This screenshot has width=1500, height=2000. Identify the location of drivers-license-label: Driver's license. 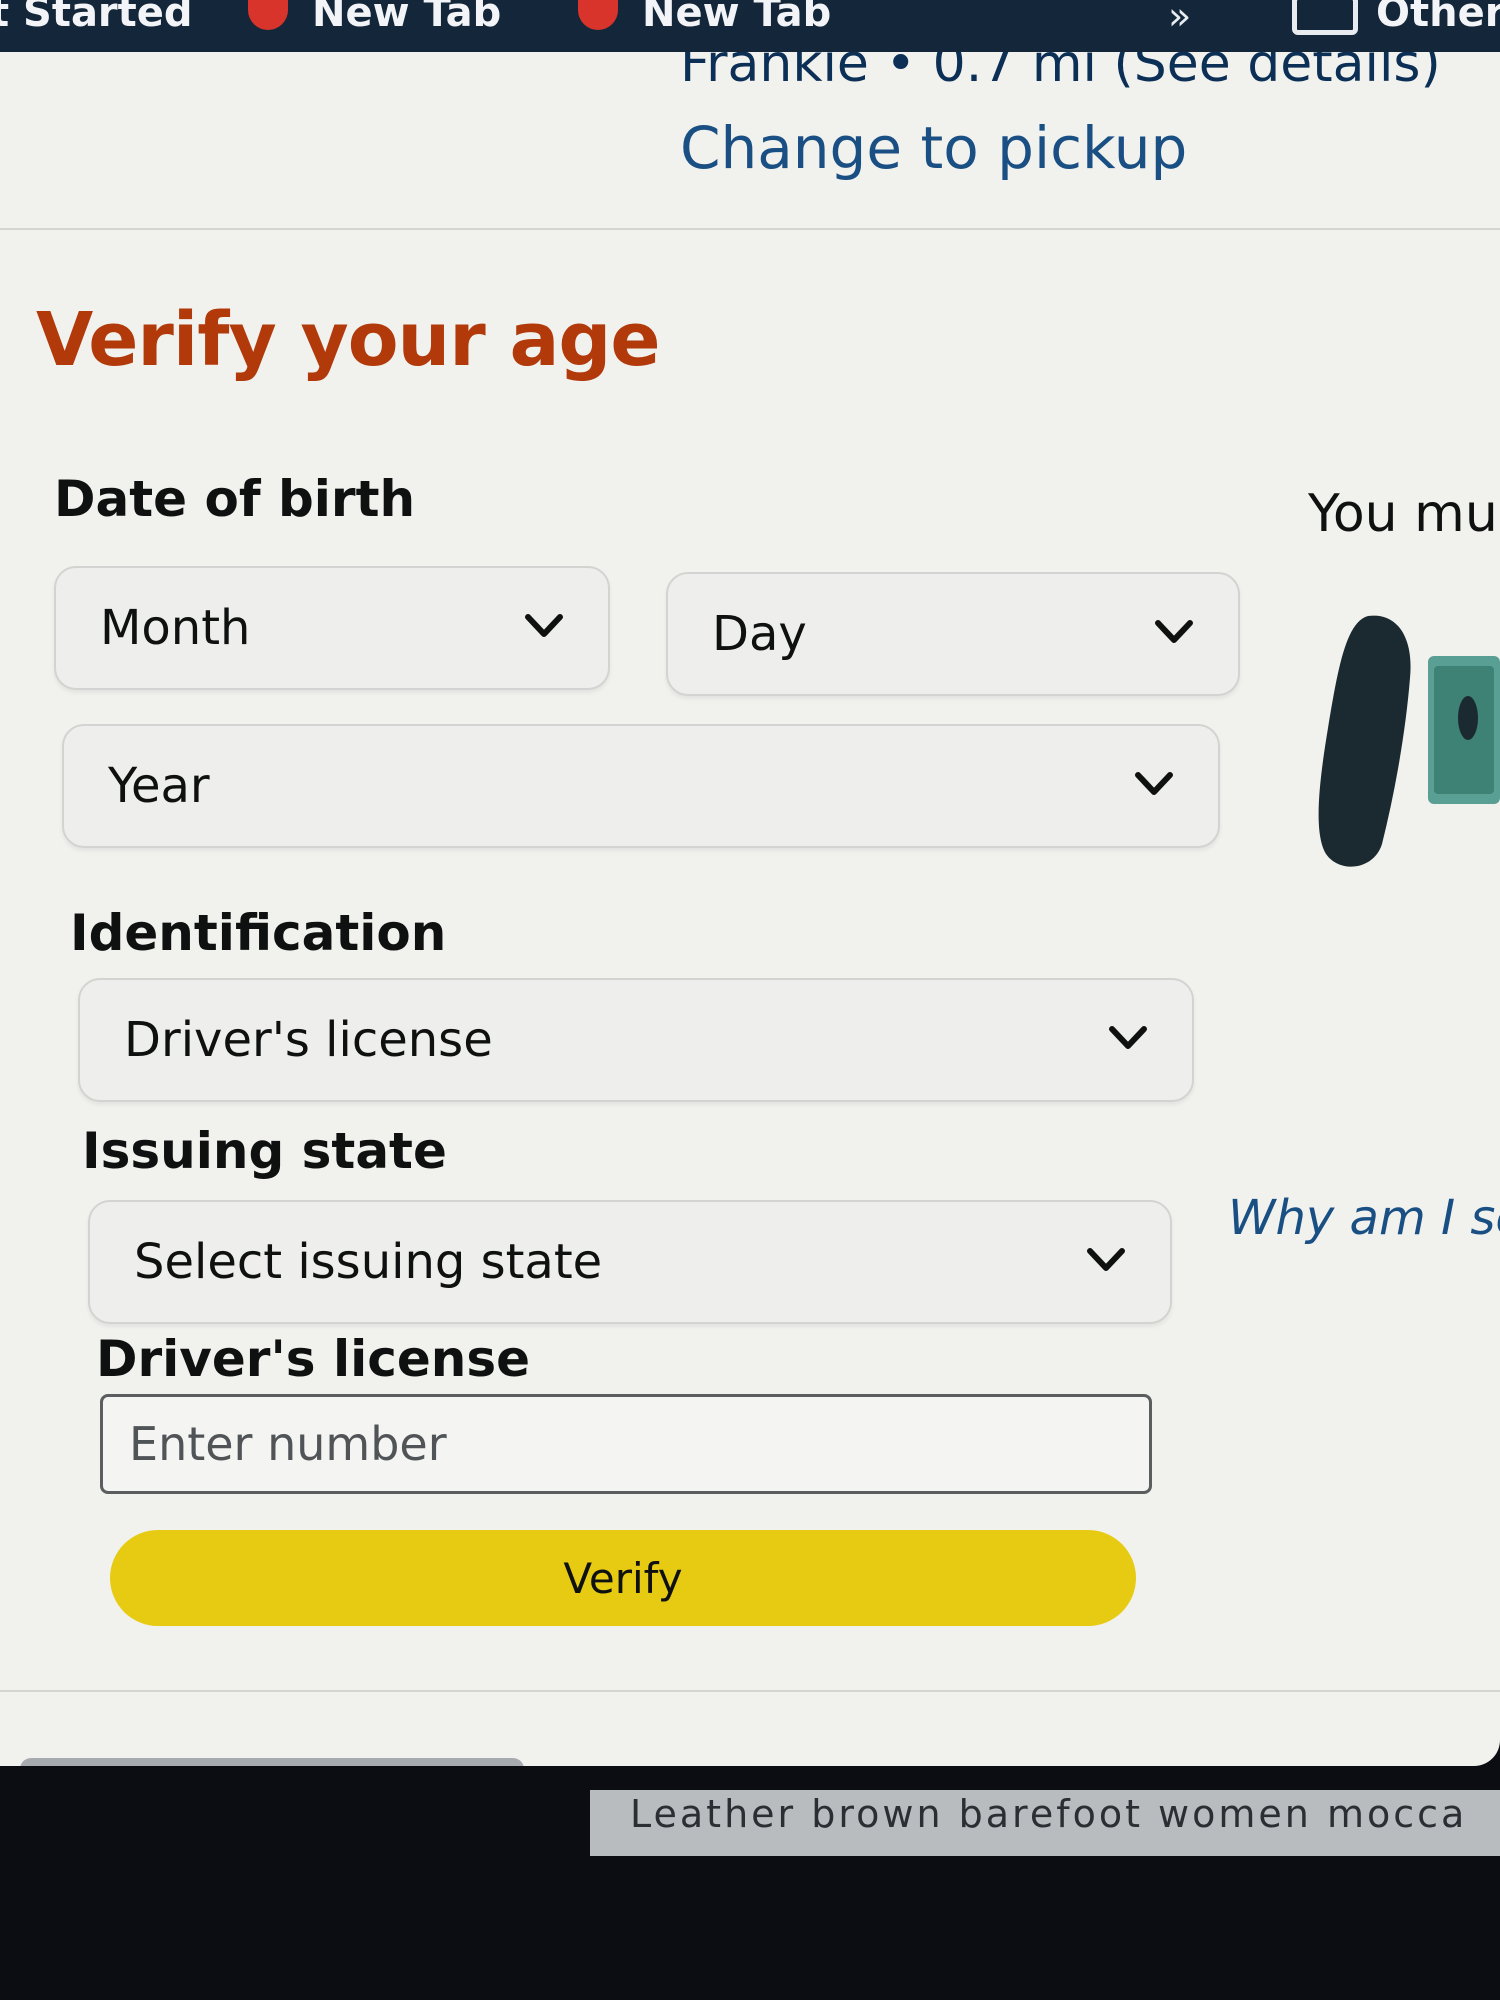
(313, 1359).